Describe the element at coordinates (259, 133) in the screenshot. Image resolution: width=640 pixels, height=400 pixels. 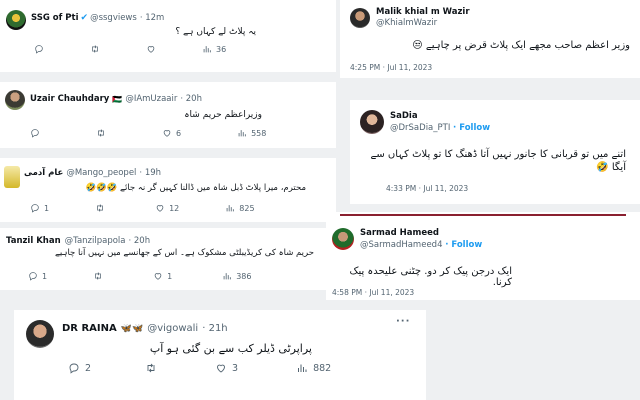
I see `view-count: 558` at that location.